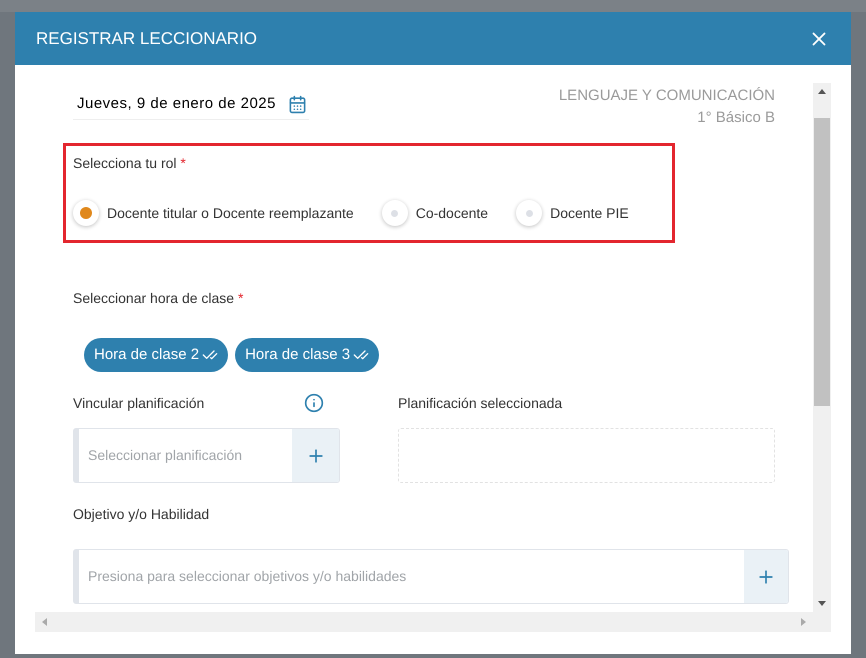  I want to click on objective-label: Objetivo y/o Habilidad, so click(141, 514).